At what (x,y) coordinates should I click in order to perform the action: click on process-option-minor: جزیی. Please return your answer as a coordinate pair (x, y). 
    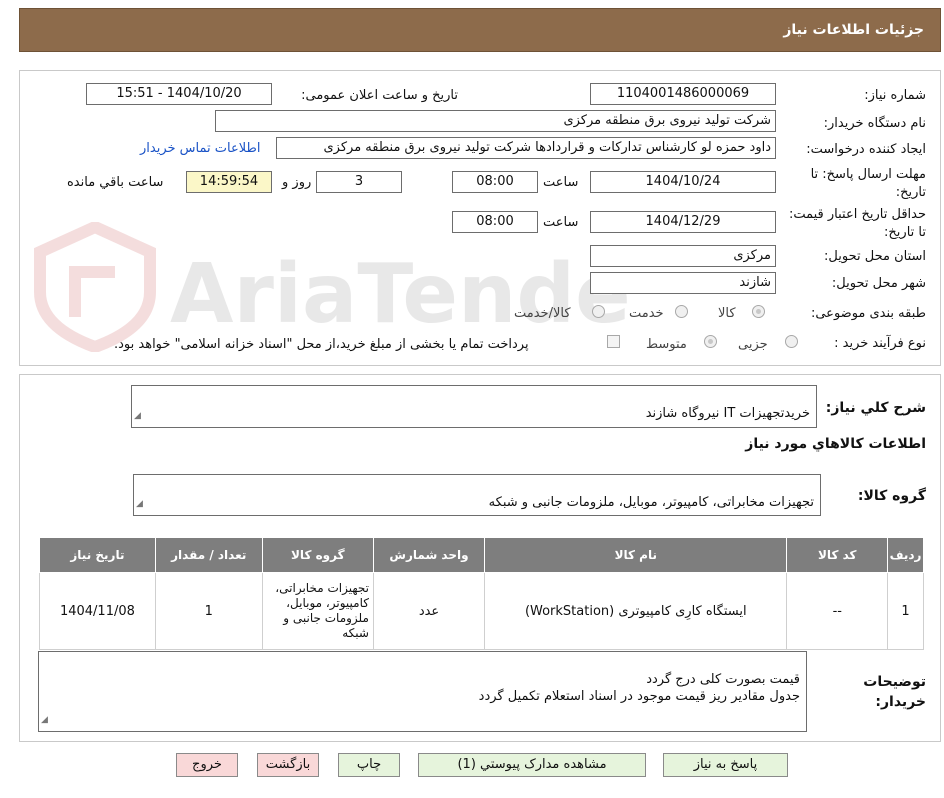
    Looking at the image, I should click on (753, 344).